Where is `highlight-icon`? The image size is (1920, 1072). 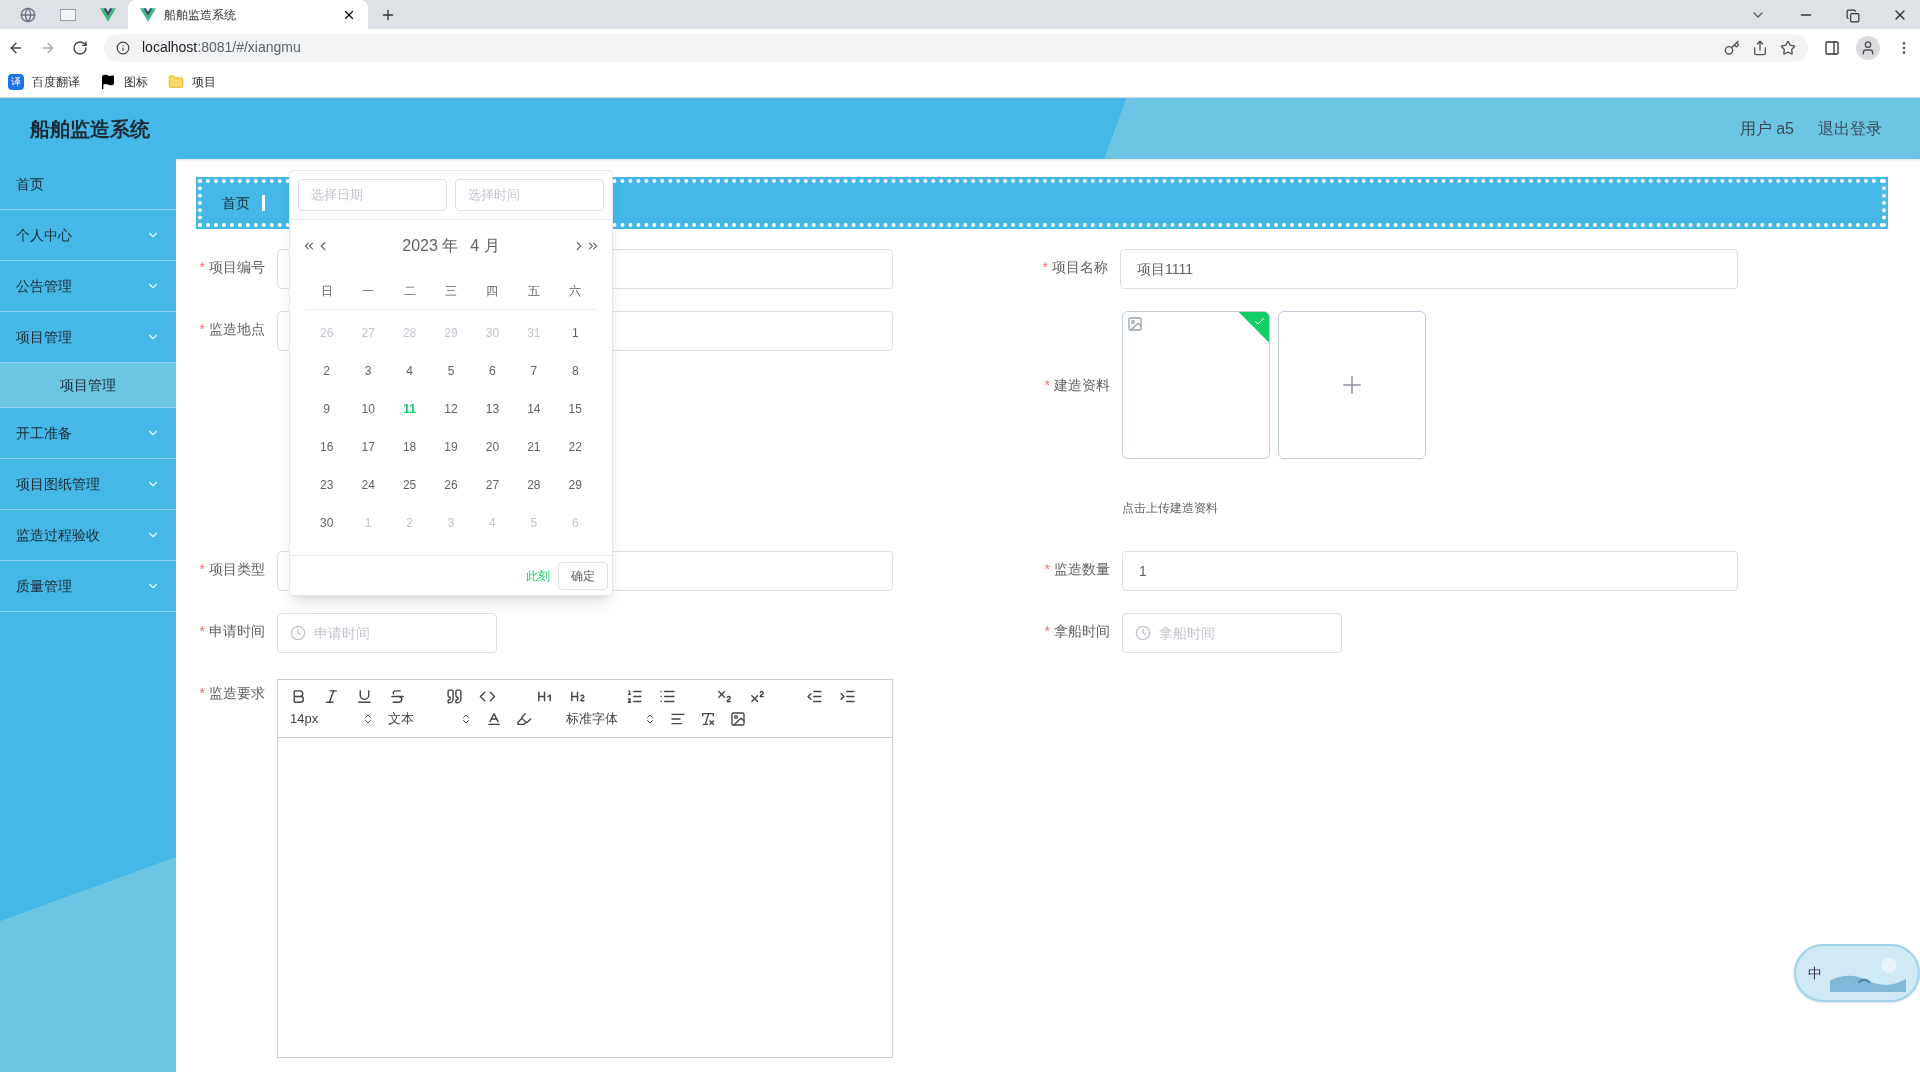
highlight-icon is located at coordinates (524, 718).